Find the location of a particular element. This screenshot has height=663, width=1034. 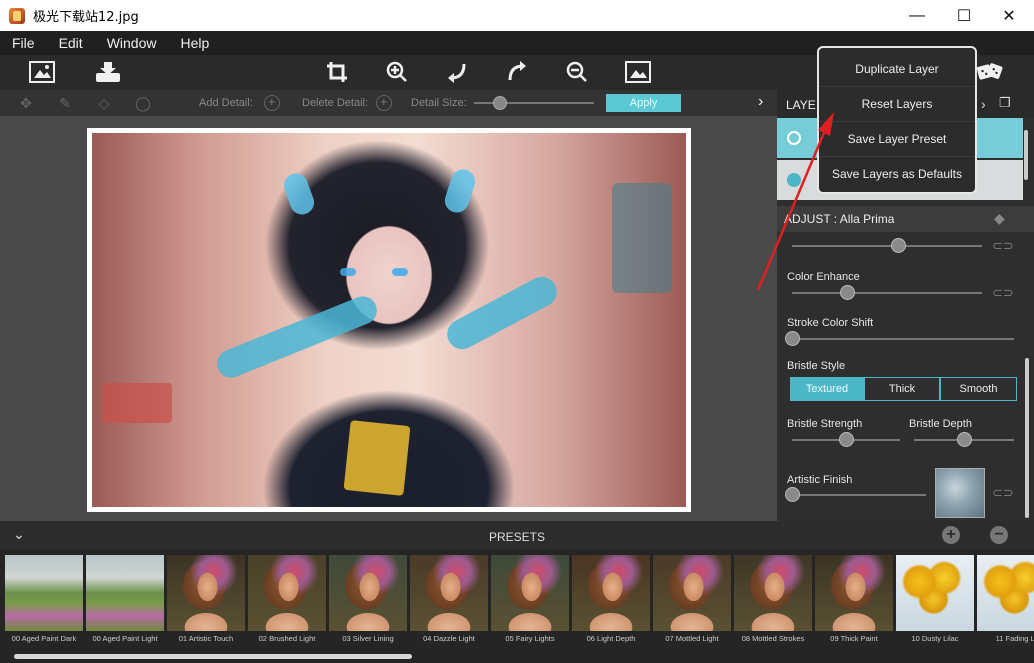

bristle-style-thick: Thick is located at coordinates (902, 389).